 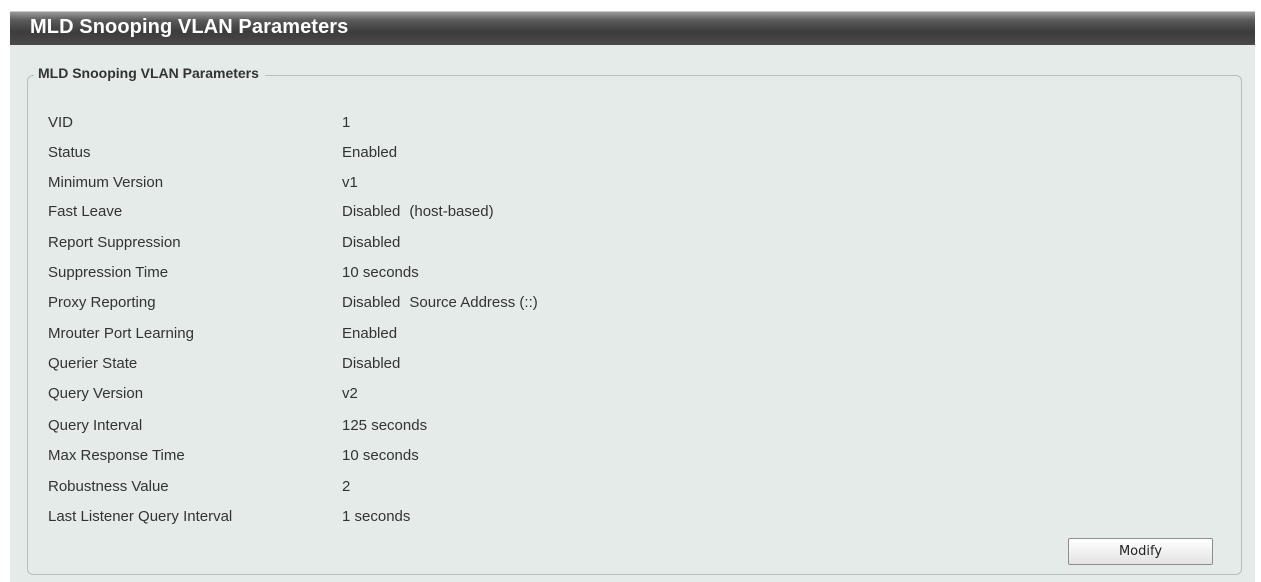 I want to click on page-title: MLD Snooping VLAN Parameters, so click(x=189, y=27).